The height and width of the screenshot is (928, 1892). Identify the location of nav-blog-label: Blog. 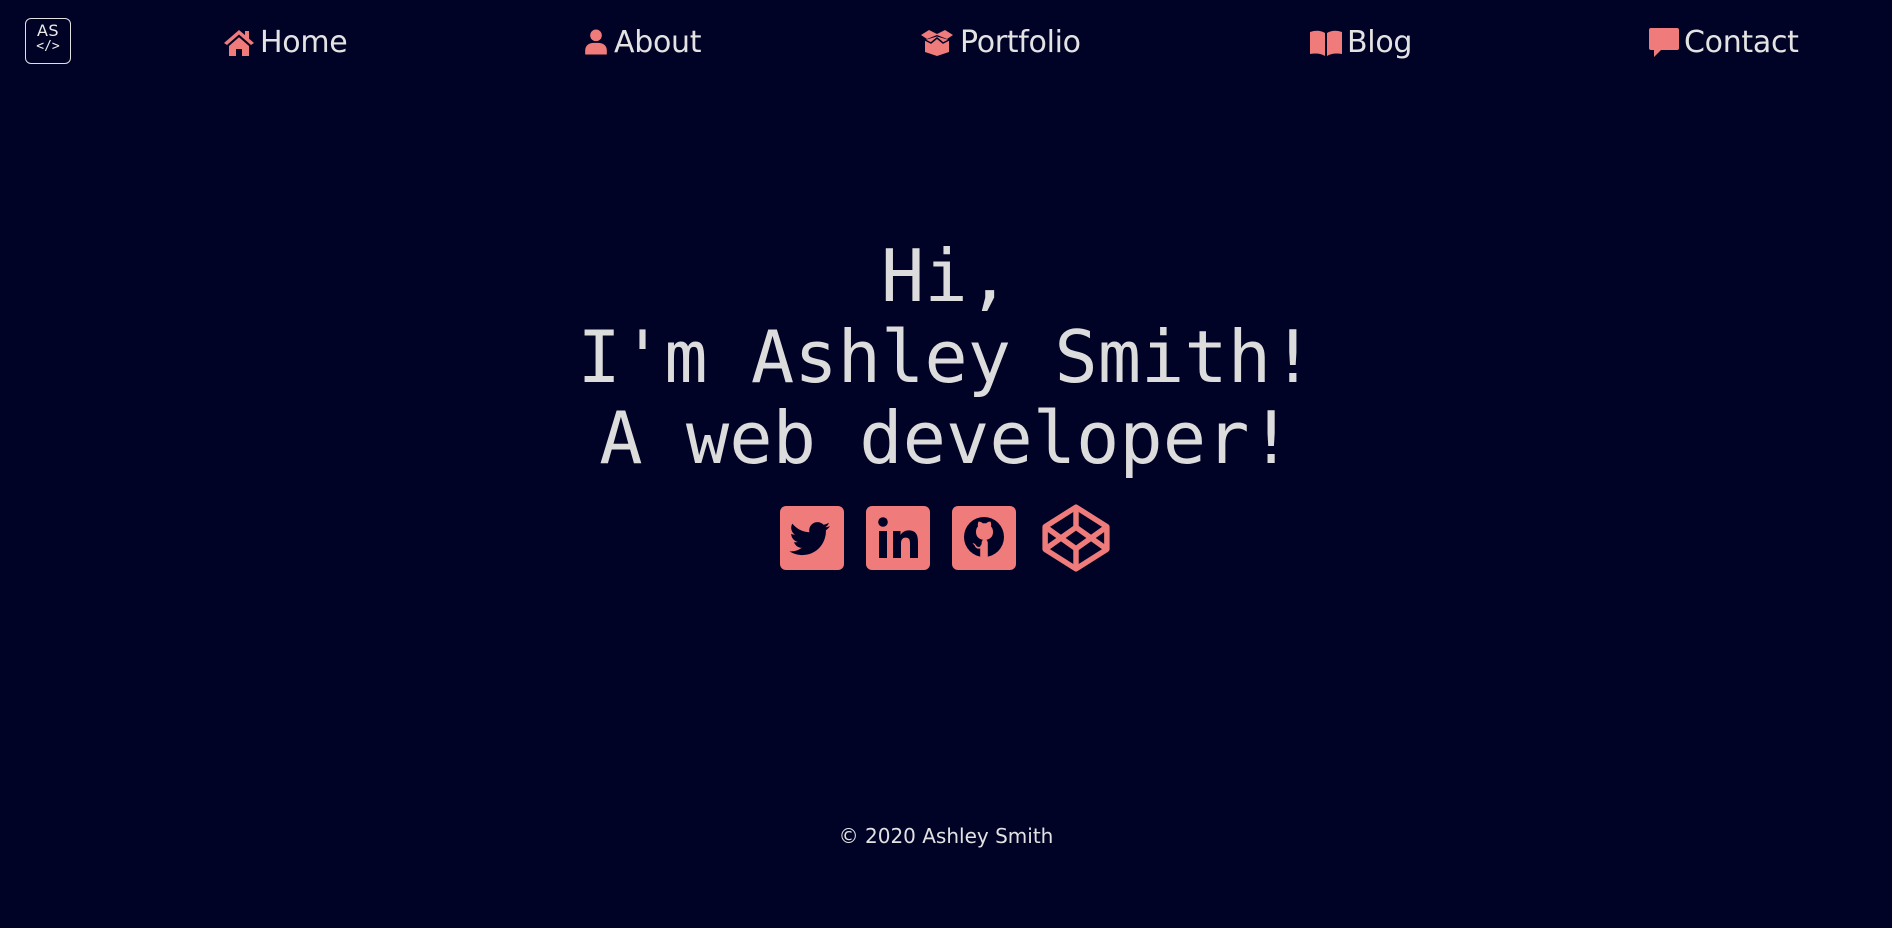
(1380, 42).